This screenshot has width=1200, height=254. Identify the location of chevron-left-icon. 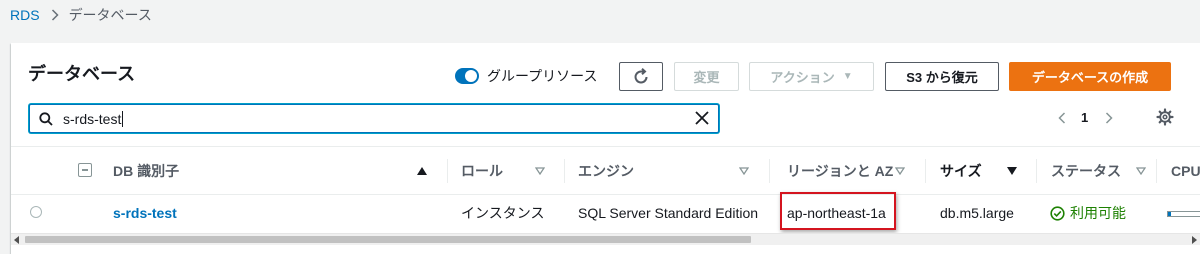
(1062, 117).